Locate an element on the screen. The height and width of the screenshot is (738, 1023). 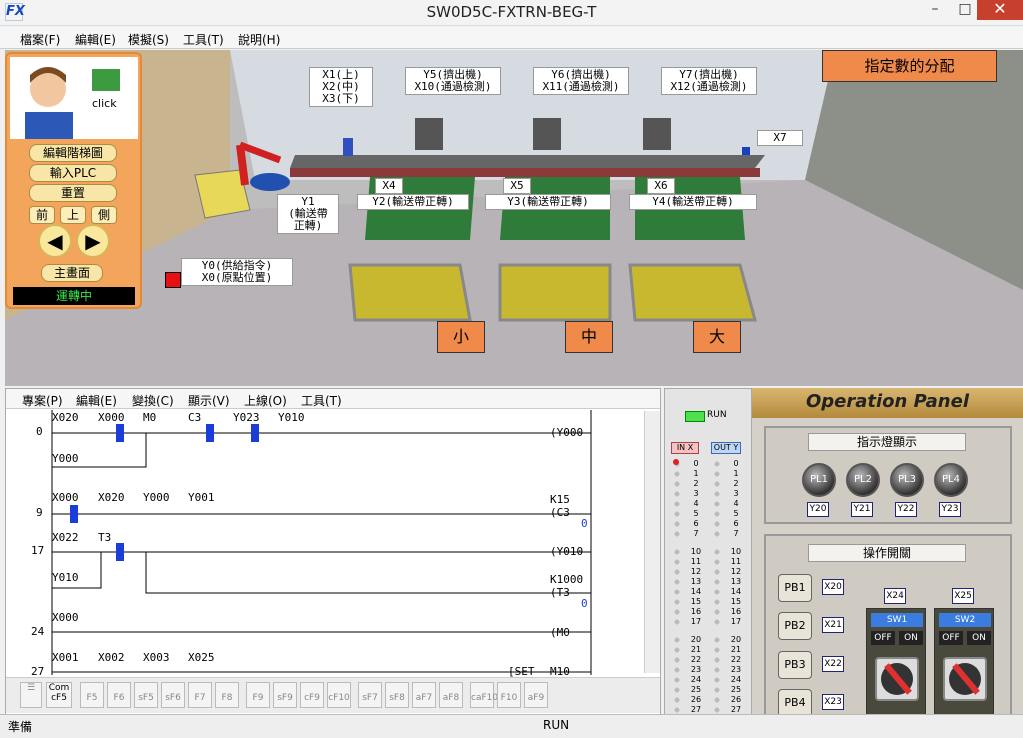
avatar-card: click is located at coordinates (74, 98).